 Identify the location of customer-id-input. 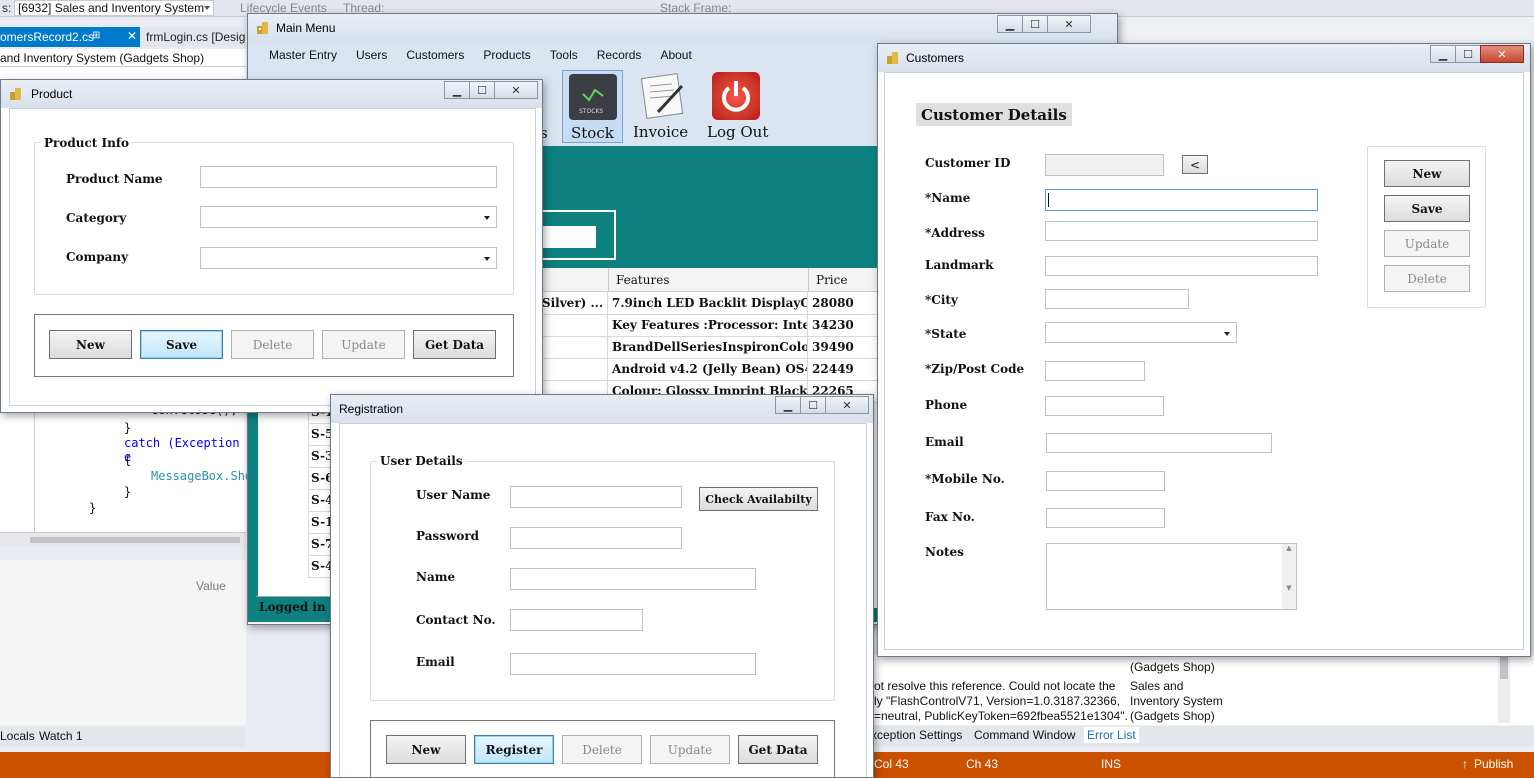
(1104, 165).